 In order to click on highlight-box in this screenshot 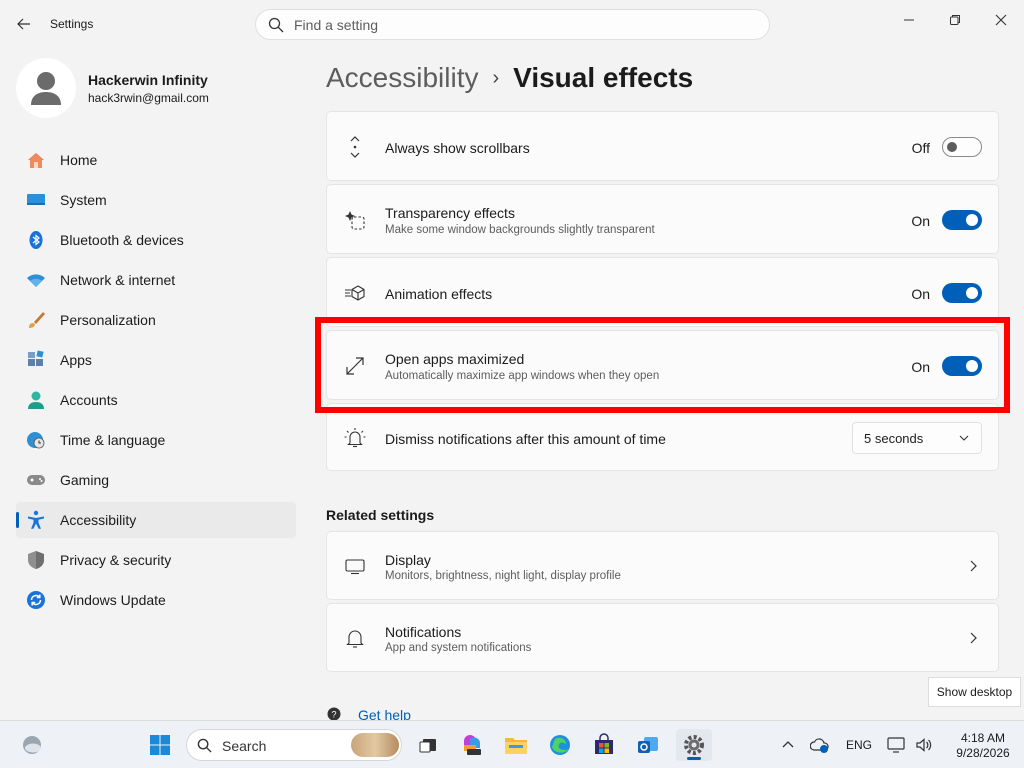, I will do `click(662, 365)`.